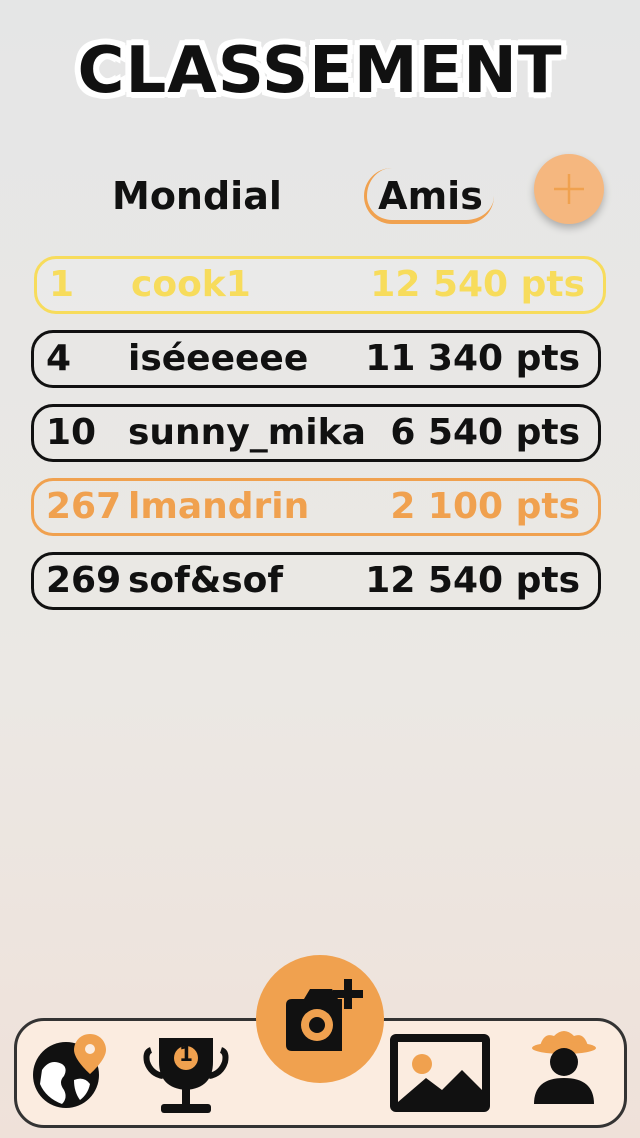 The width and height of the screenshot is (640, 1138). I want to click on leaderboard-row: 10 sunny_mika 6 540 pts, so click(316, 433).